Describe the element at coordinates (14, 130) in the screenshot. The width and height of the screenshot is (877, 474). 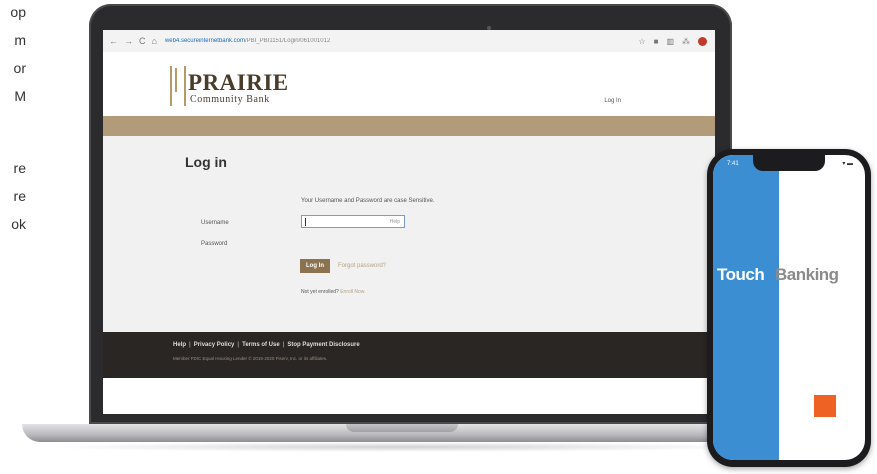
I see `cropped-article-text: op m or M re re ok` at that location.